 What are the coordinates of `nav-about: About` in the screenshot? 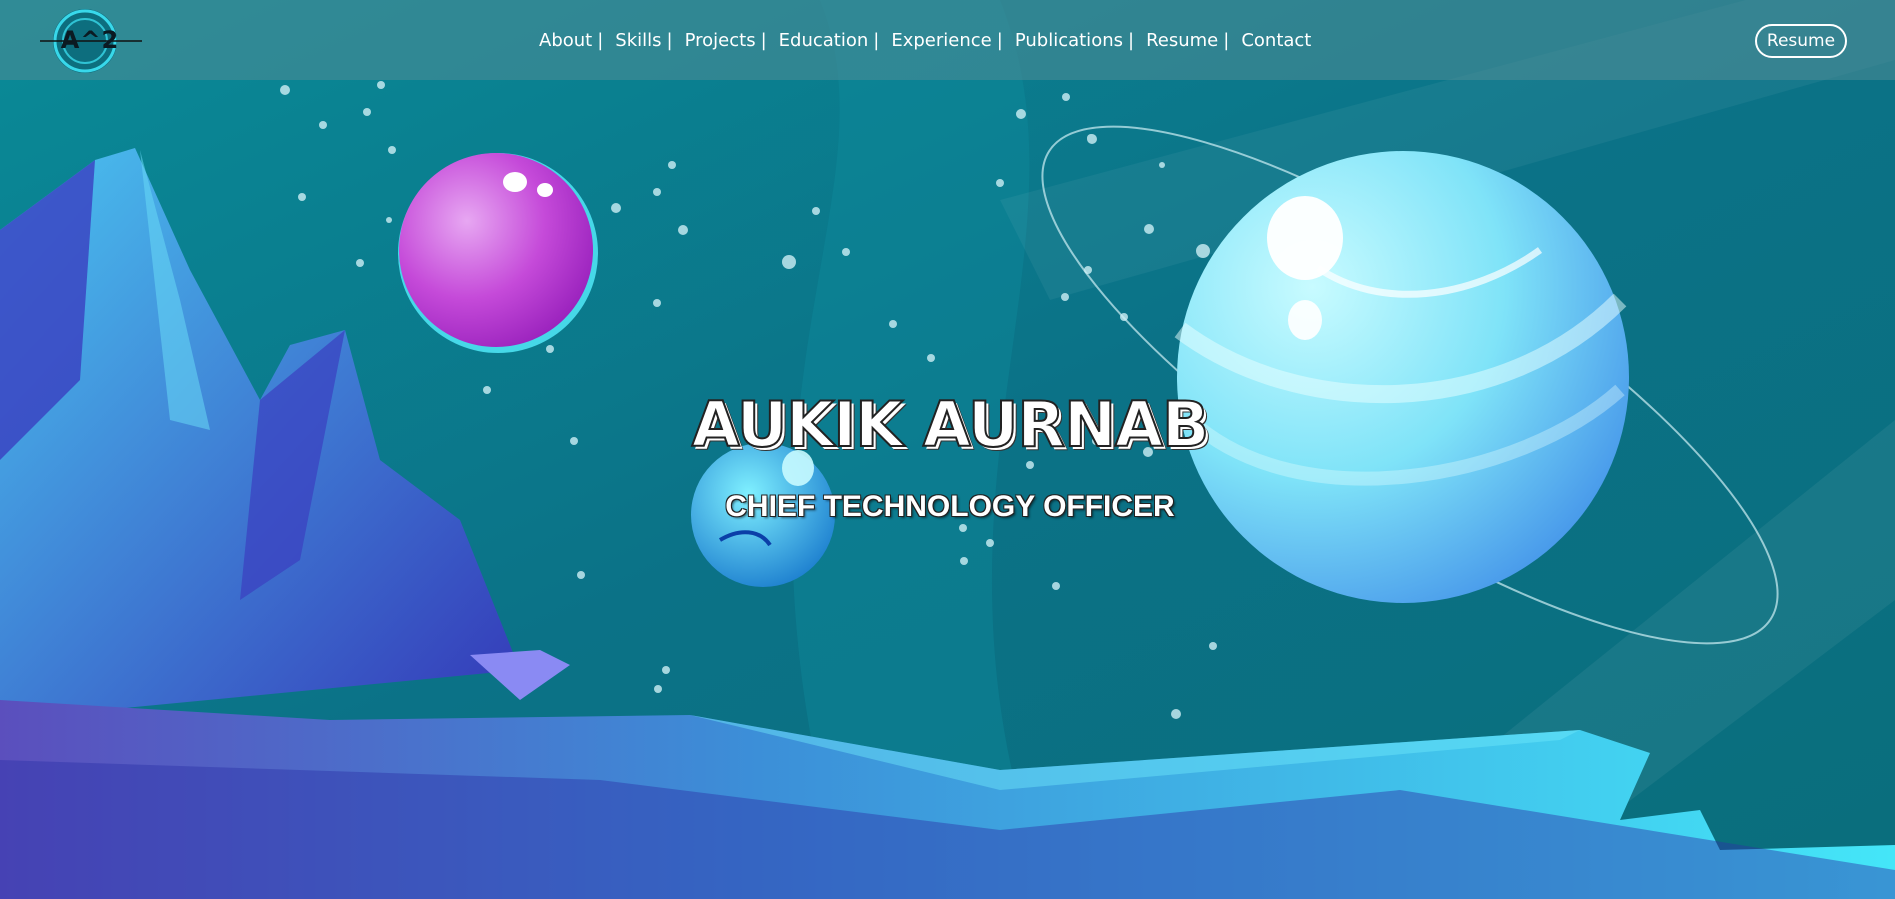 It's located at (565, 40).